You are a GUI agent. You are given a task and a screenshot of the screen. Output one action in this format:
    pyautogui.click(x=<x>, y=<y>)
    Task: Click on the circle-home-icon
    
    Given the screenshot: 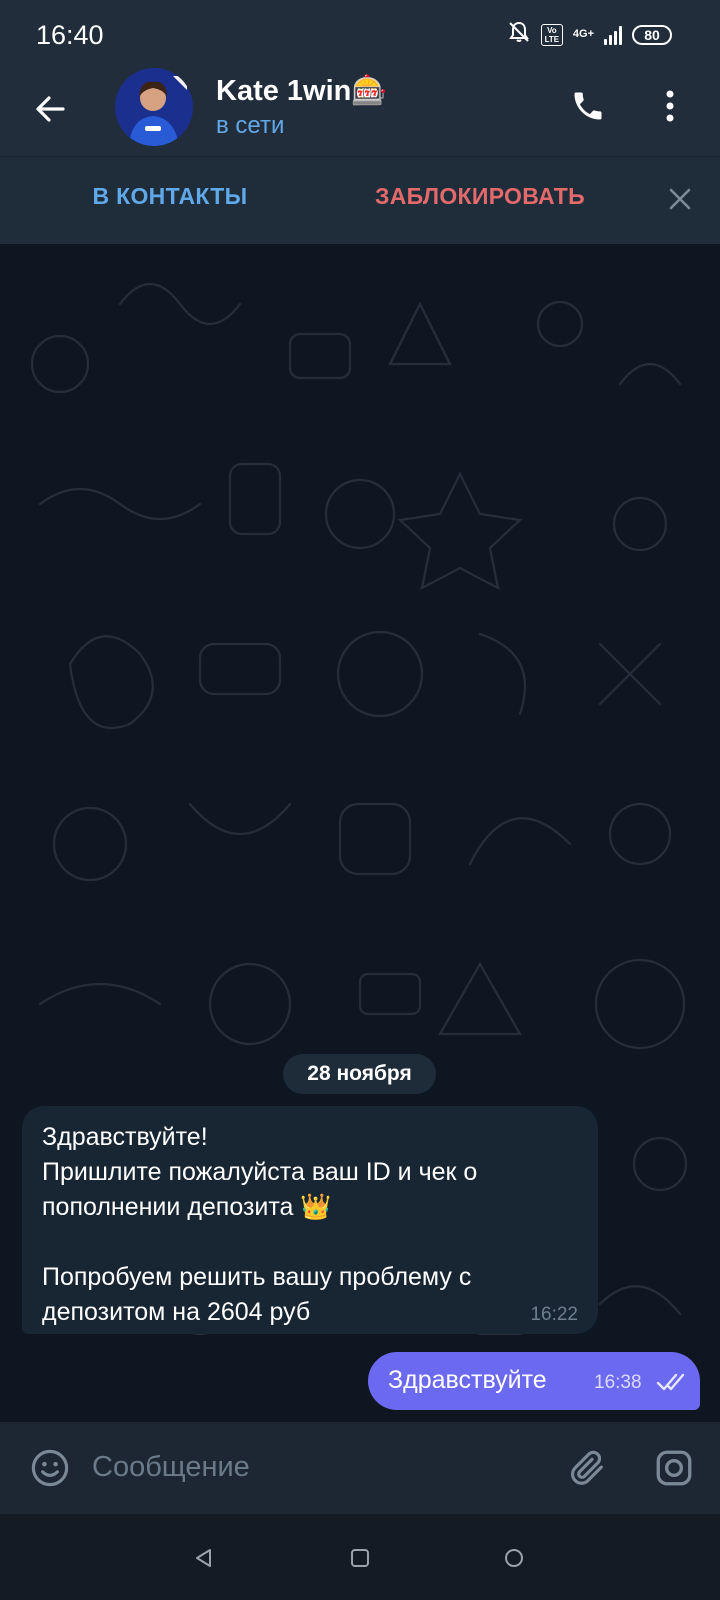 What is the action you would take?
    pyautogui.click(x=514, y=1558)
    